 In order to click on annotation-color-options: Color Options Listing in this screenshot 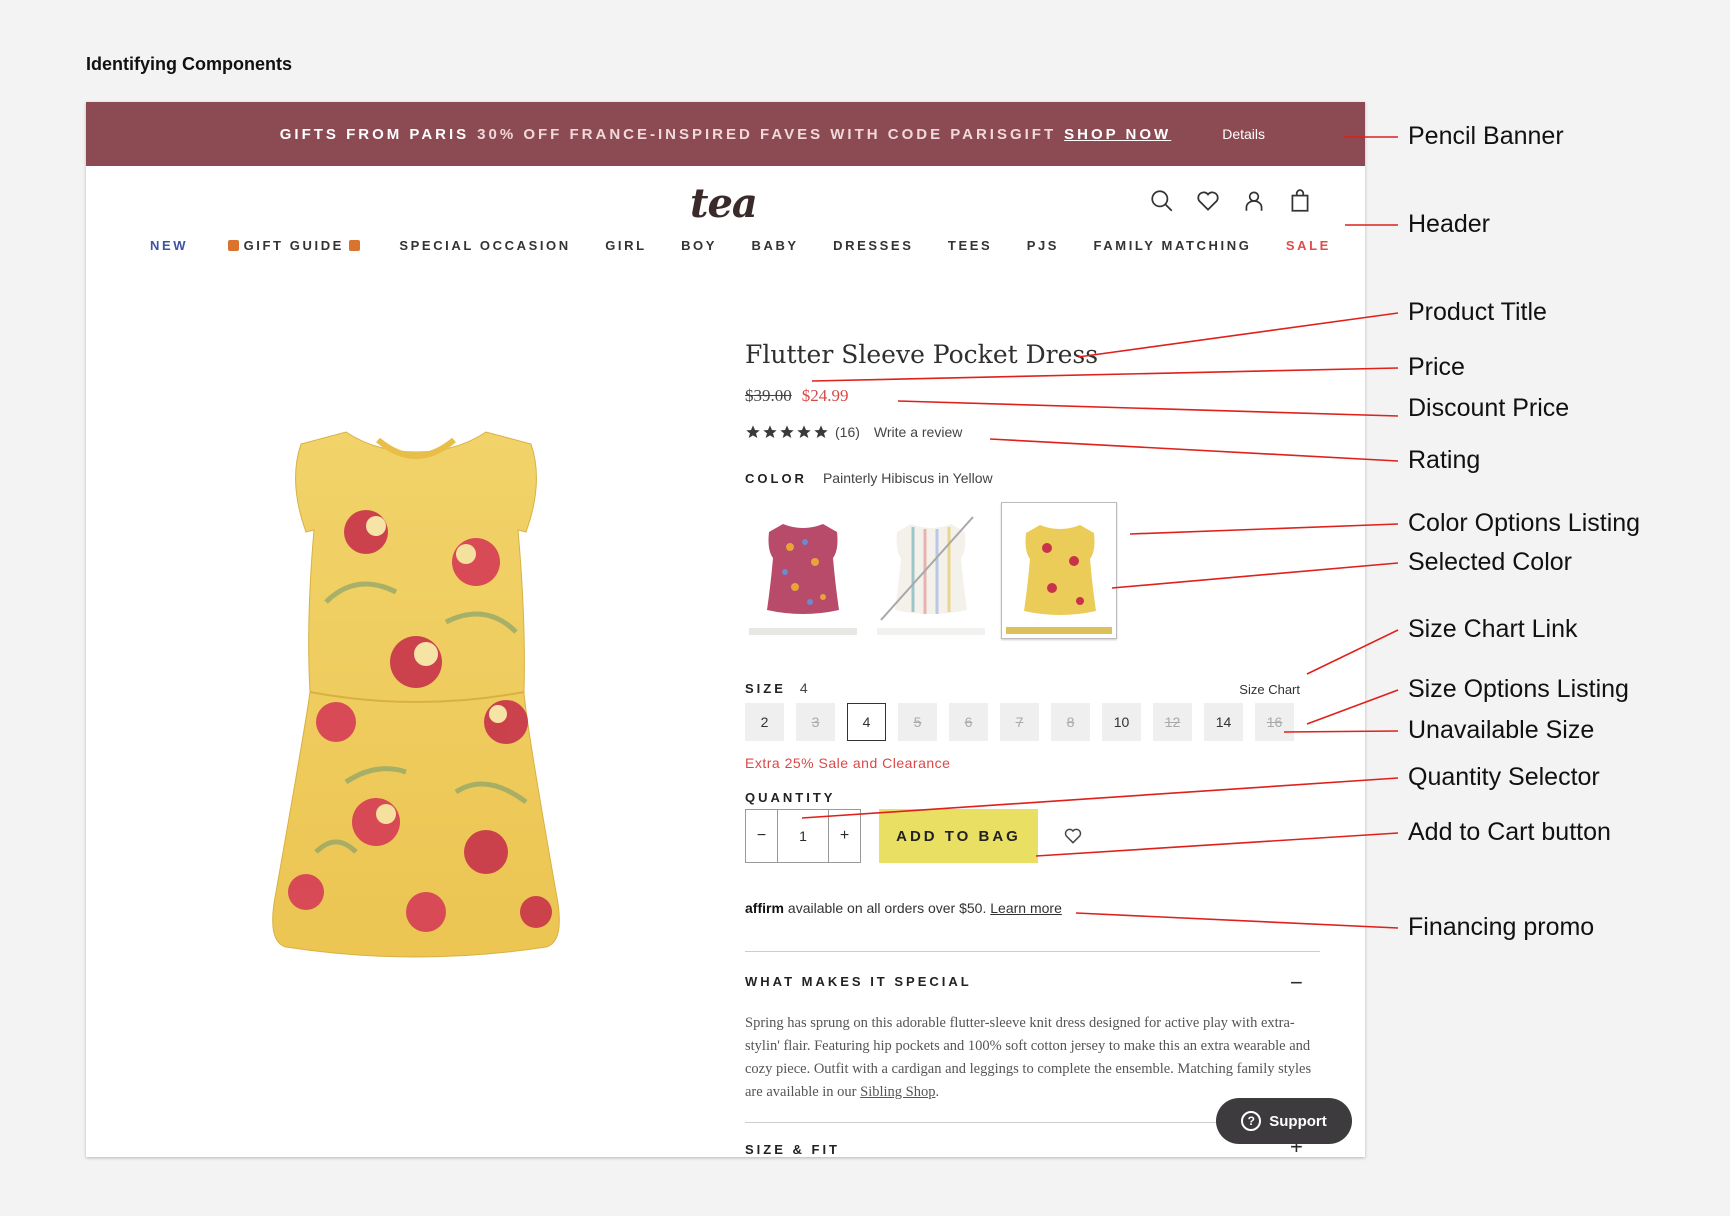, I will do `click(1524, 523)`.